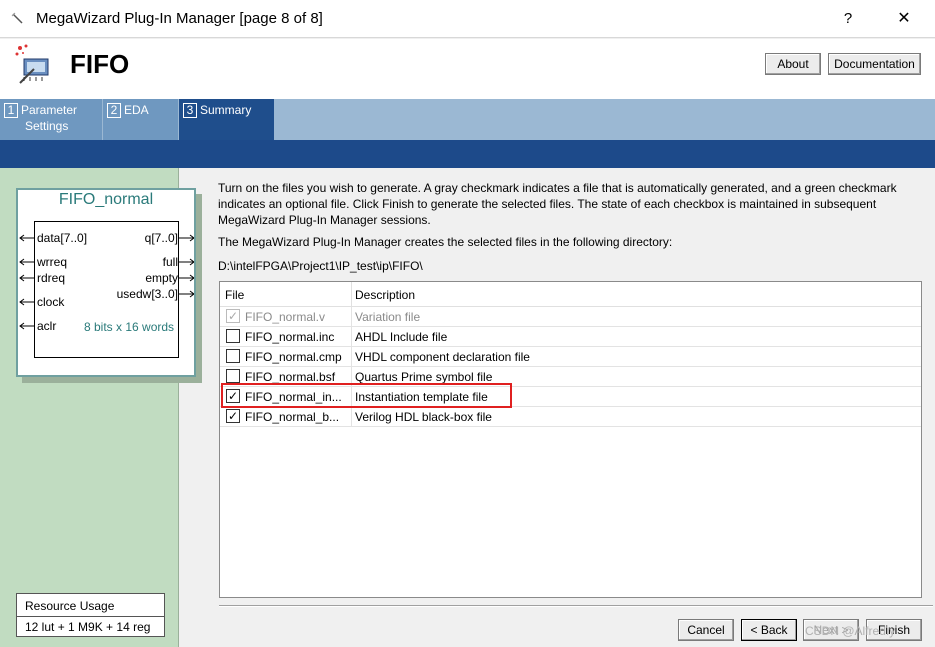  Describe the element at coordinates (47, 126) in the screenshot. I see `tab-label-line2: Settings` at that location.